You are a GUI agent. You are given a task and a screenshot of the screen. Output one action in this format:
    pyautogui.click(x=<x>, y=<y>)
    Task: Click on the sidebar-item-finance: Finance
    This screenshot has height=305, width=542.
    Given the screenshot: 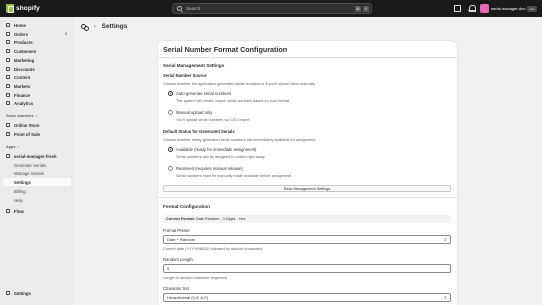 What is the action you would take?
    pyautogui.click(x=37, y=95)
    